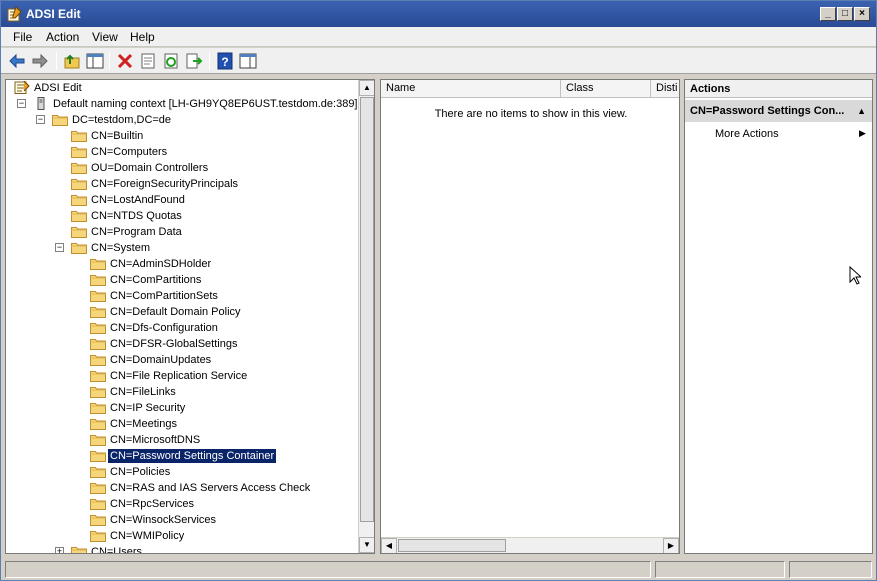 This screenshot has height=581, width=877. I want to click on arrow-up-icon: ▲, so click(367, 87).